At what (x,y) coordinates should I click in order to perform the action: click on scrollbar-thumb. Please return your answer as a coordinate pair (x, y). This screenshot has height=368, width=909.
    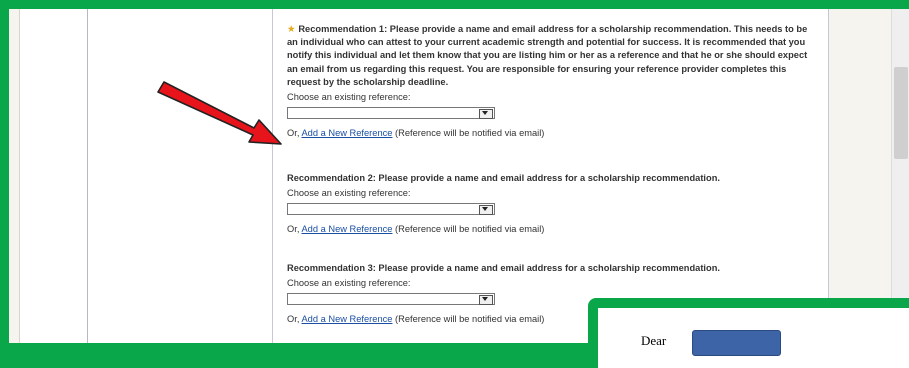
    Looking at the image, I should click on (901, 113).